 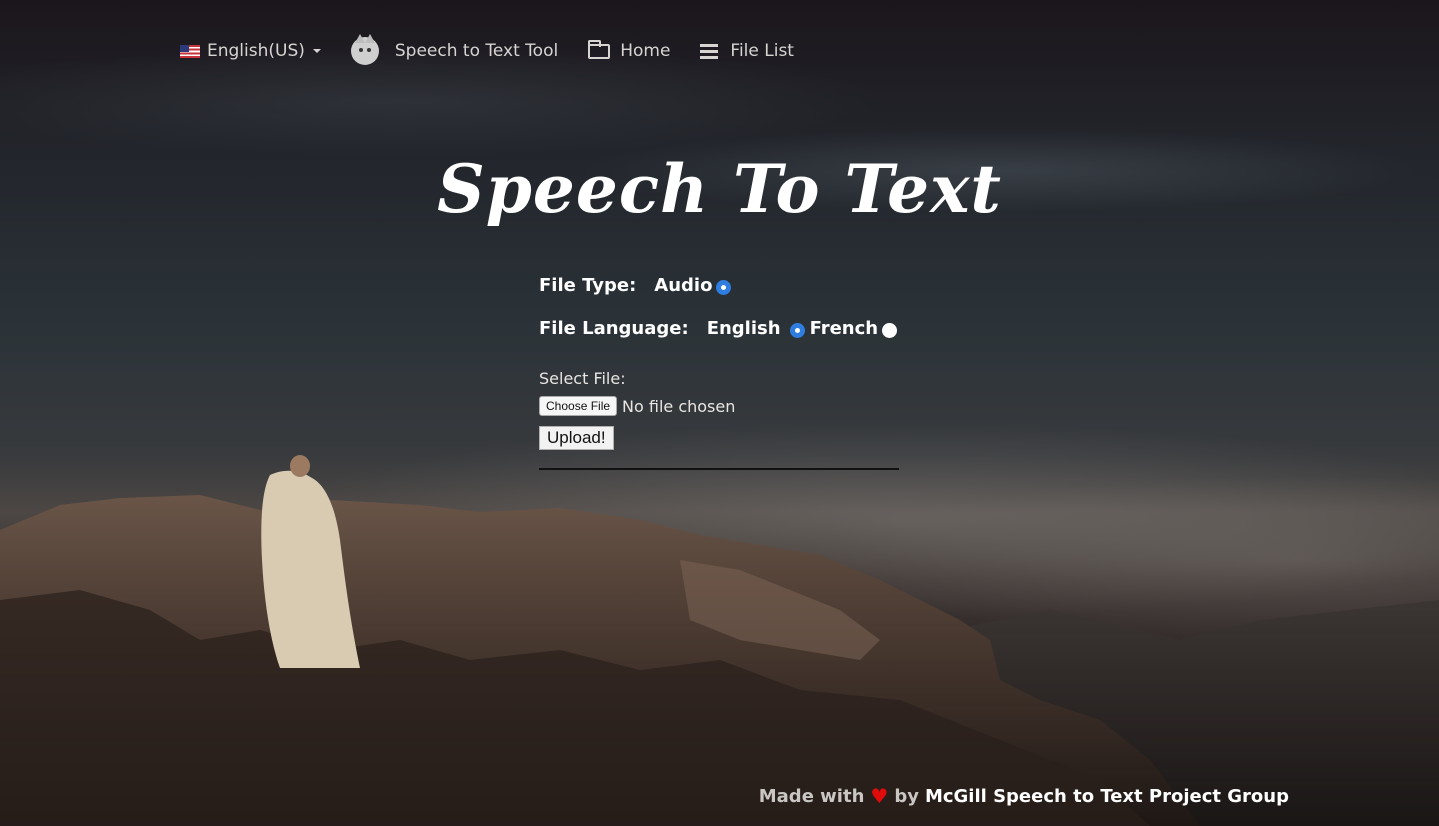 I want to click on file-list-label: File List, so click(x=762, y=51).